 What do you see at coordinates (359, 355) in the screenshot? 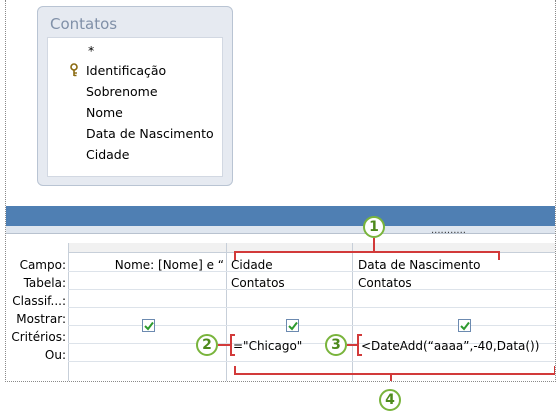
I see `bracket-3-bottom` at bounding box center [359, 355].